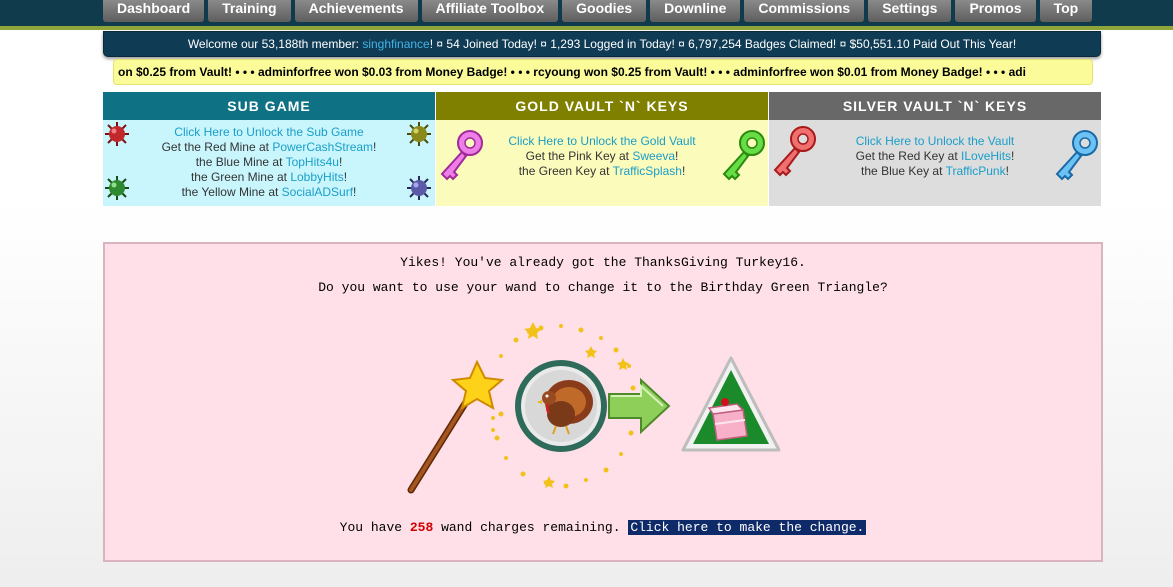 The image size is (1173, 587). What do you see at coordinates (910, 11) in the screenshot?
I see `nav-settings: Settings` at bounding box center [910, 11].